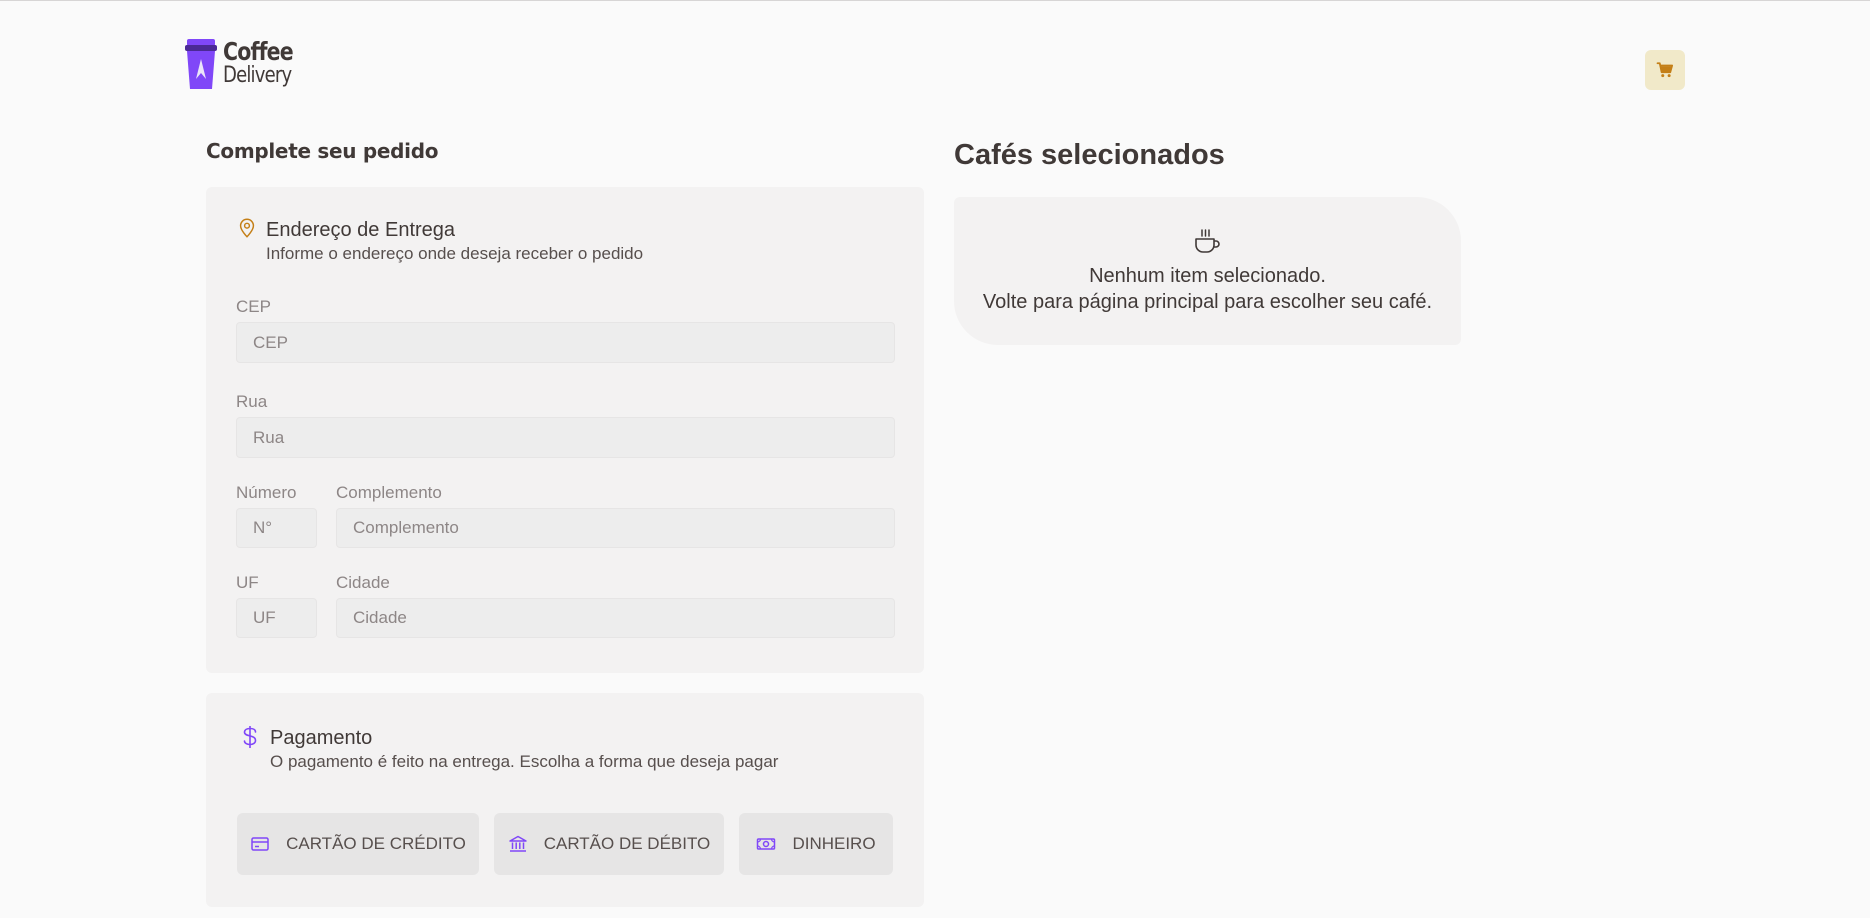 This screenshot has width=1870, height=918. Describe the element at coordinates (1207, 241) in the screenshot. I see `coffee-cup-icon` at that location.